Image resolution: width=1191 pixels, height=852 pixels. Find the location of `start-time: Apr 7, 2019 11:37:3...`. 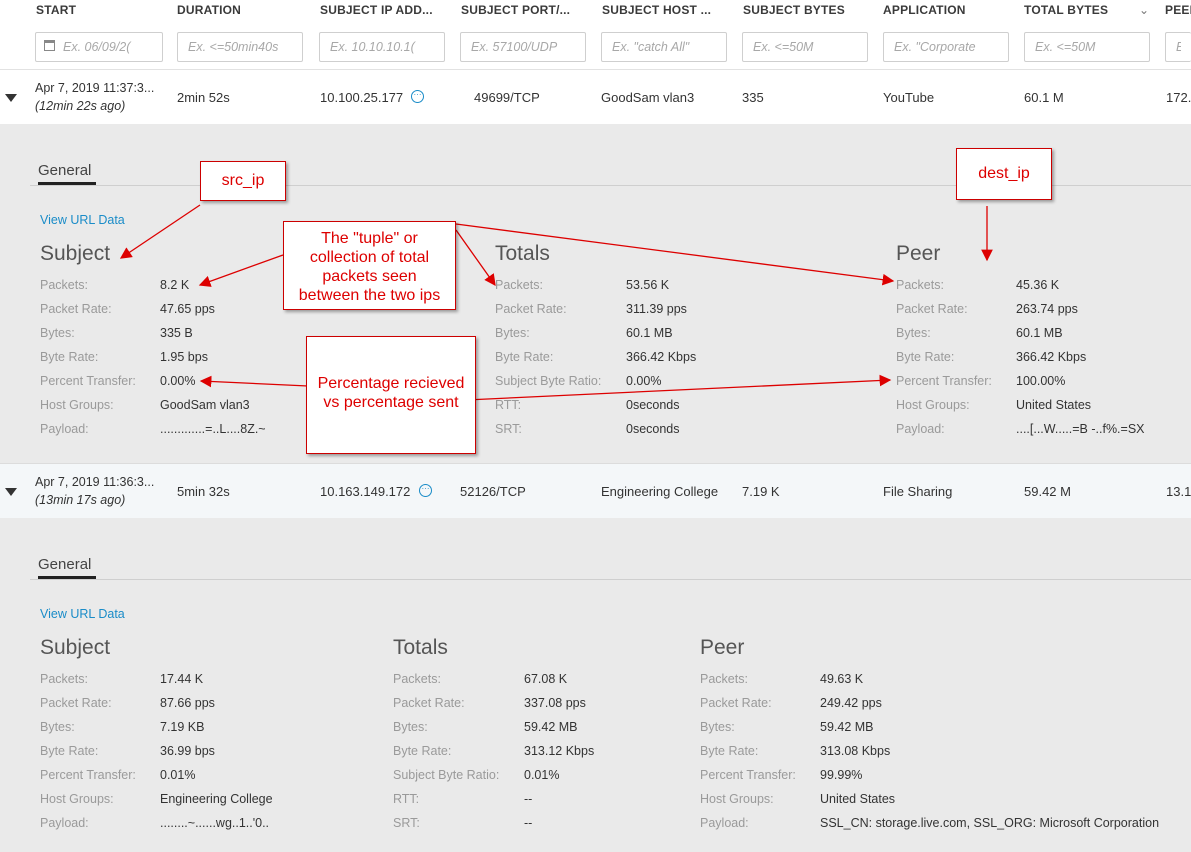

start-time: Apr 7, 2019 11:37:3... is located at coordinates (95, 88).